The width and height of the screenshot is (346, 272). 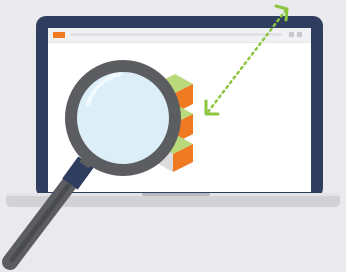 What do you see at coordinates (123, 118) in the screenshot?
I see `magnifier-lens` at bounding box center [123, 118].